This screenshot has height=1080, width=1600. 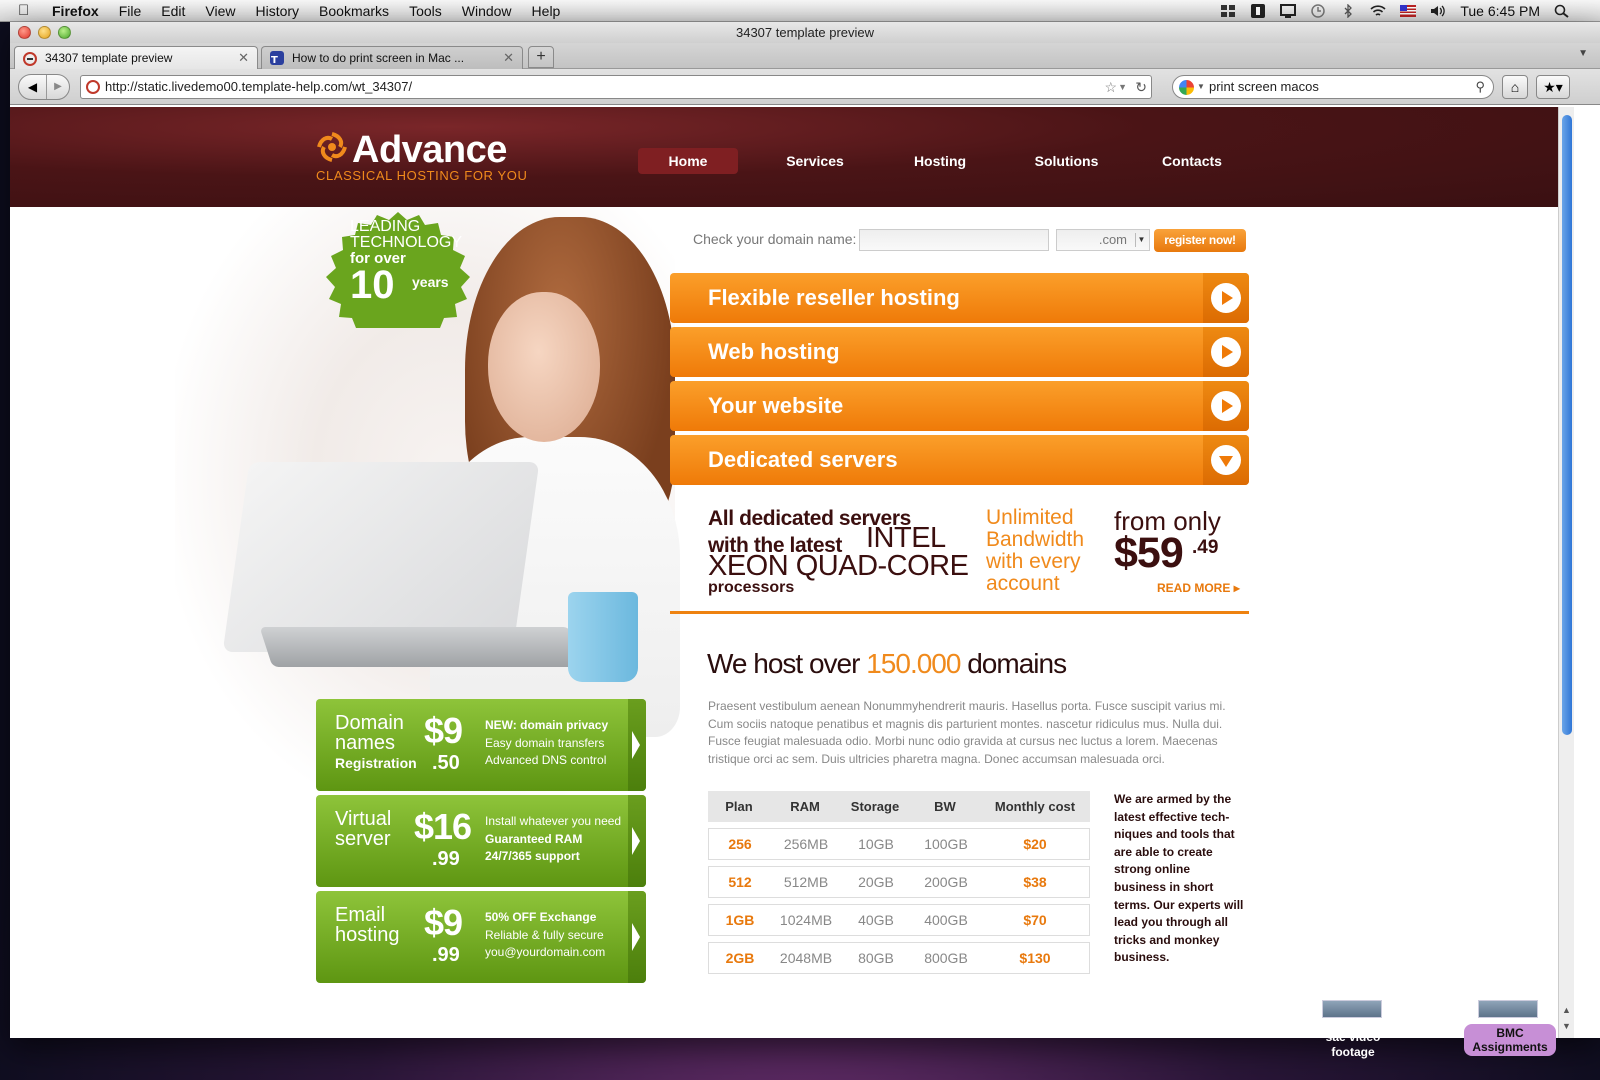 What do you see at coordinates (1226, 460) in the screenshot?
I see `collapse-arrow-icon` at bounding box center [1226, 460].